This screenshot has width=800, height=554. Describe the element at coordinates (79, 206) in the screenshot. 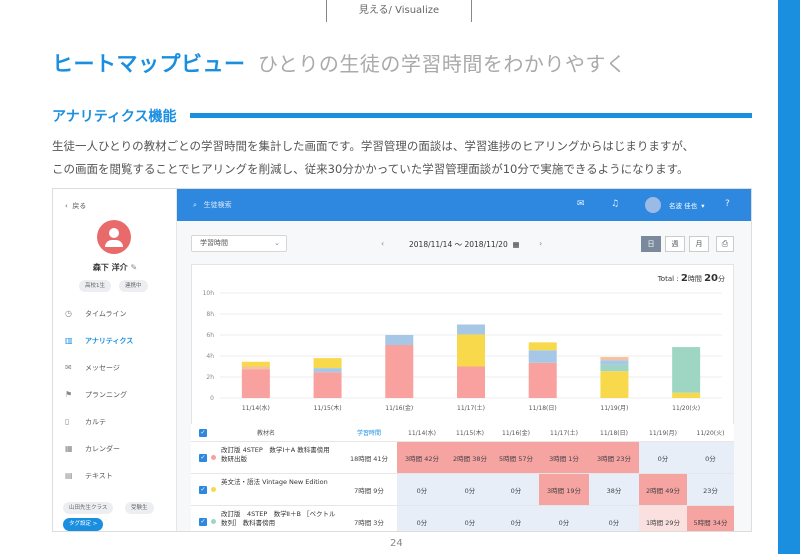

I see `back-label: 戻る` at that location.